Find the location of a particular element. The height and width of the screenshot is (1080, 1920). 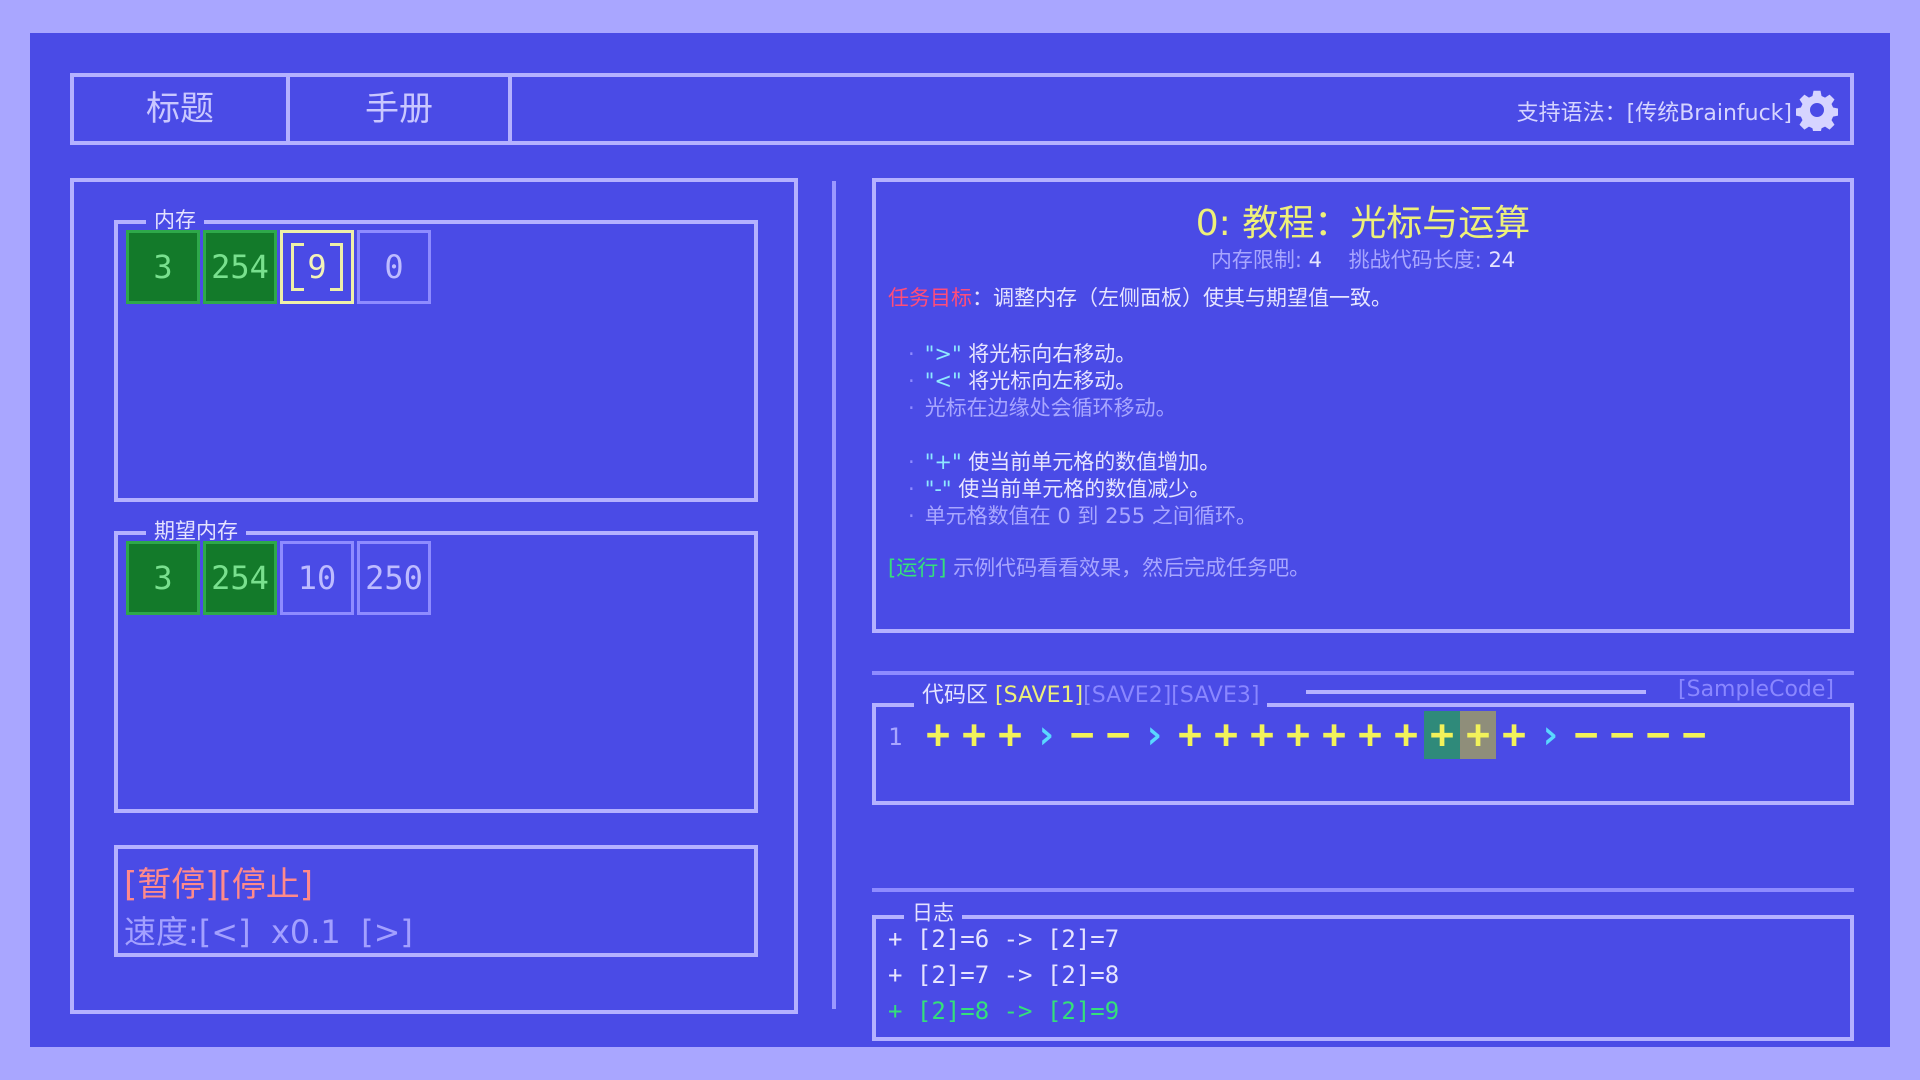

syntax-label: 支持语法：[传统Brainfuck] is located at coordinates (1654, 113).